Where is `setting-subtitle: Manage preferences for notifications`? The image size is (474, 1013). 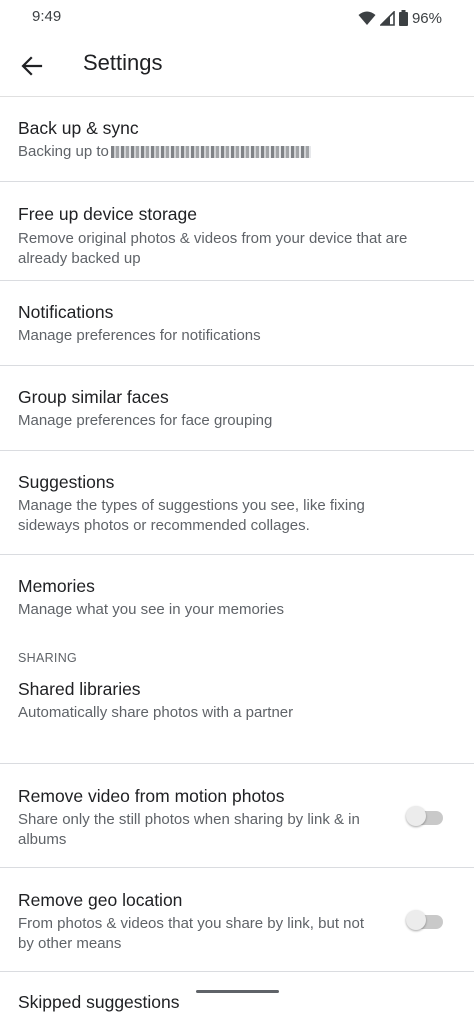 setting-subtitle: Manage preferences for notifications is located at coordinates (139, 335).